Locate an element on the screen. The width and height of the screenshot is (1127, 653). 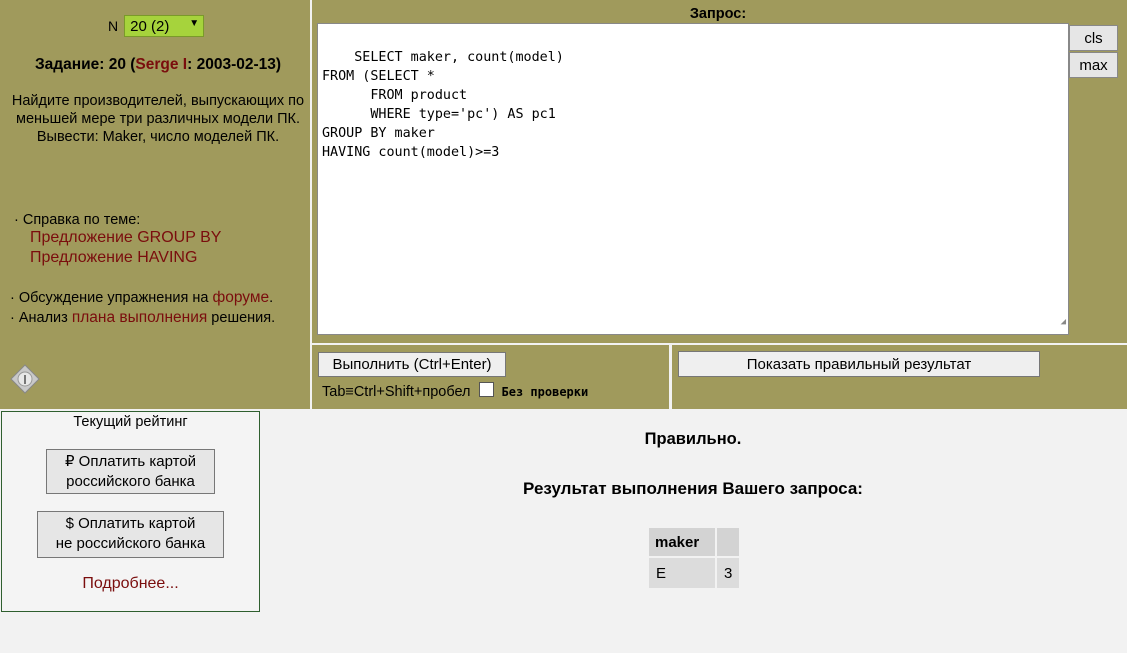
pay-foreign-line1: $ Оплатить картой is located at coordinates (130, 523).